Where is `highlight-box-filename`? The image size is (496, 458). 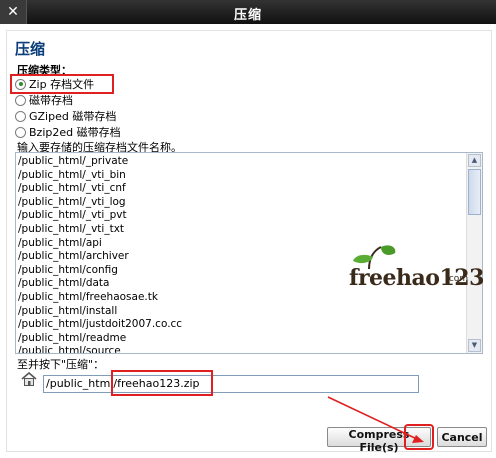 highlight-box-filename is located at coordinates (162, 383).